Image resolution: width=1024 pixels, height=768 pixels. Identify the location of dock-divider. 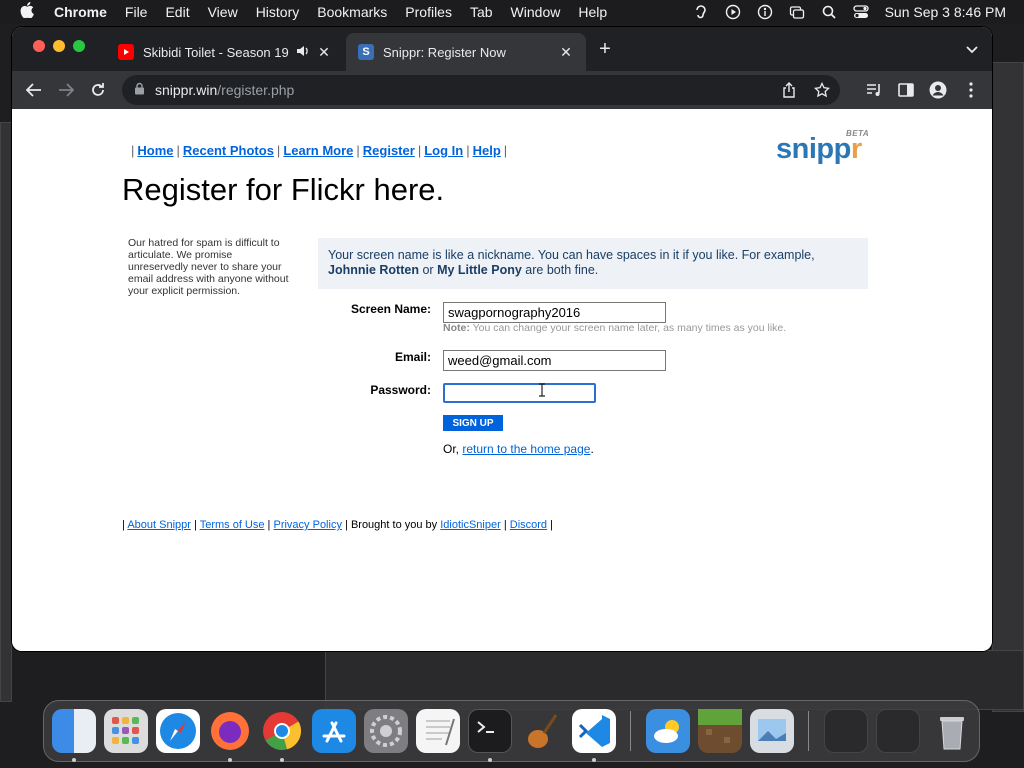
(808, 731).